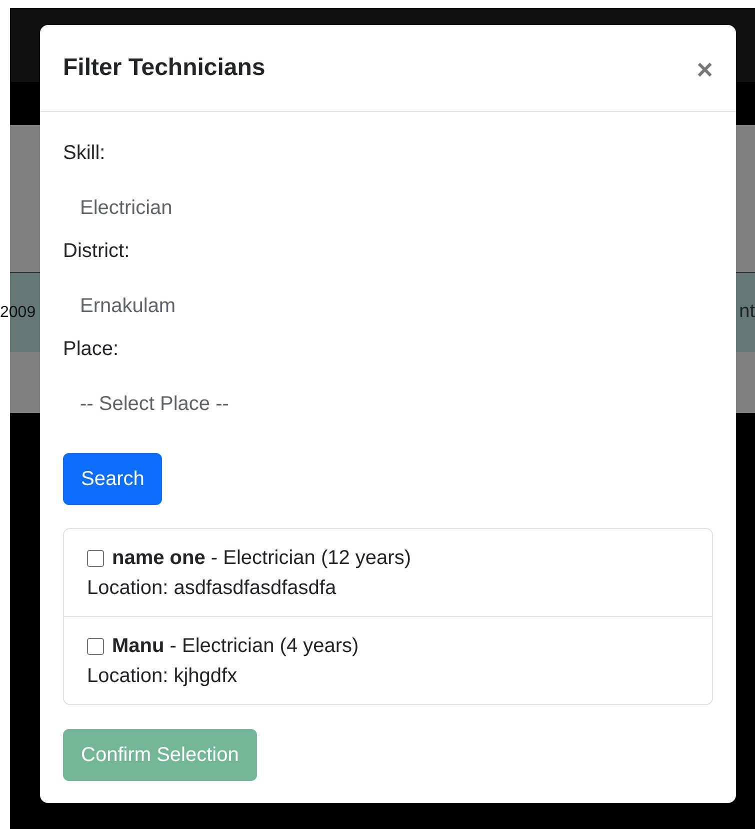  I want to click on select-field: -- Select Place --, so click(388, 404).